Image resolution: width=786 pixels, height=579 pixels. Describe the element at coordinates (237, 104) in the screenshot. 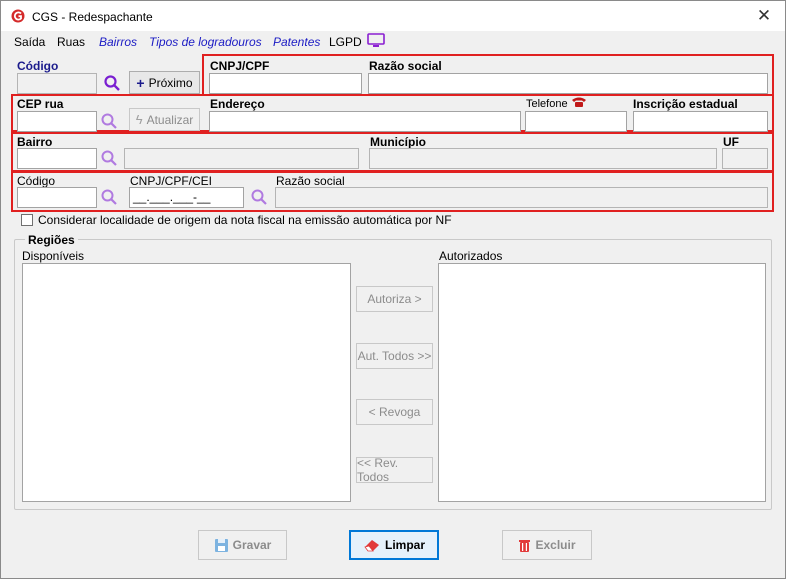

I see `endereco-label: Endereço` at that location.